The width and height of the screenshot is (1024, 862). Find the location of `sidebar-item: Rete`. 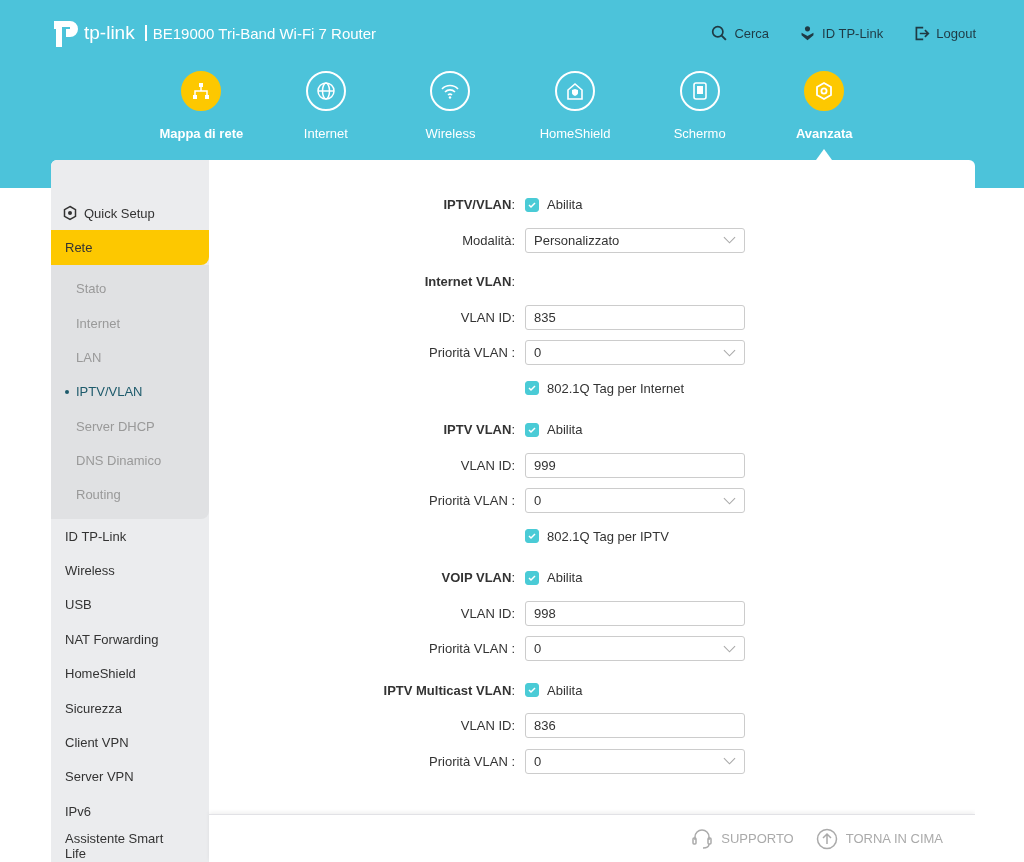

sidebar-item: Rete is located at coordinates (130, 247).